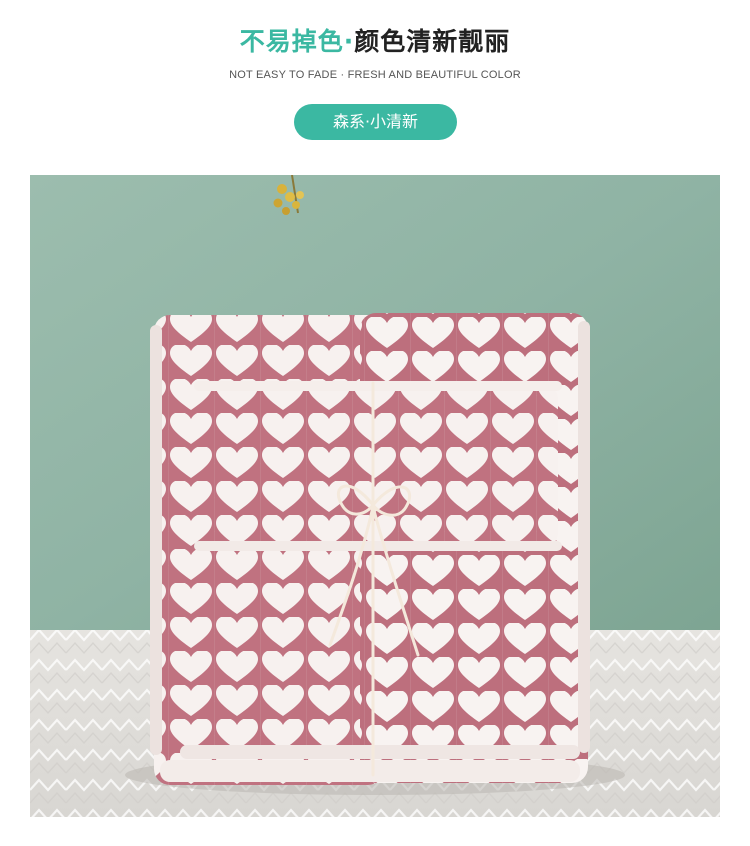  Describe the element at coordinates (297, 41) in the screenshot. I see `headline-accent: 不易掉色·` at that location.